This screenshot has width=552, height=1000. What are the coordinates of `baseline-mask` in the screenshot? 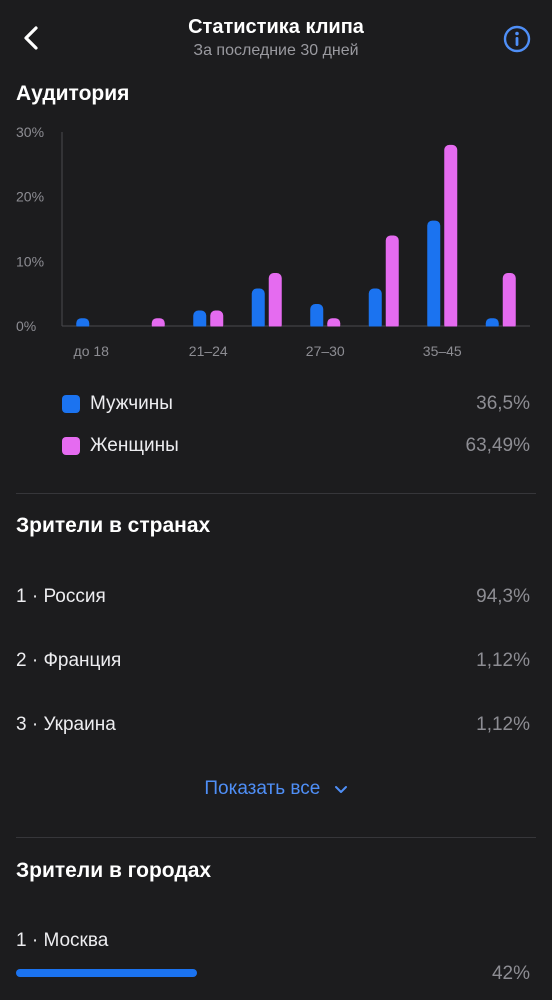 It's located at (297, 329).